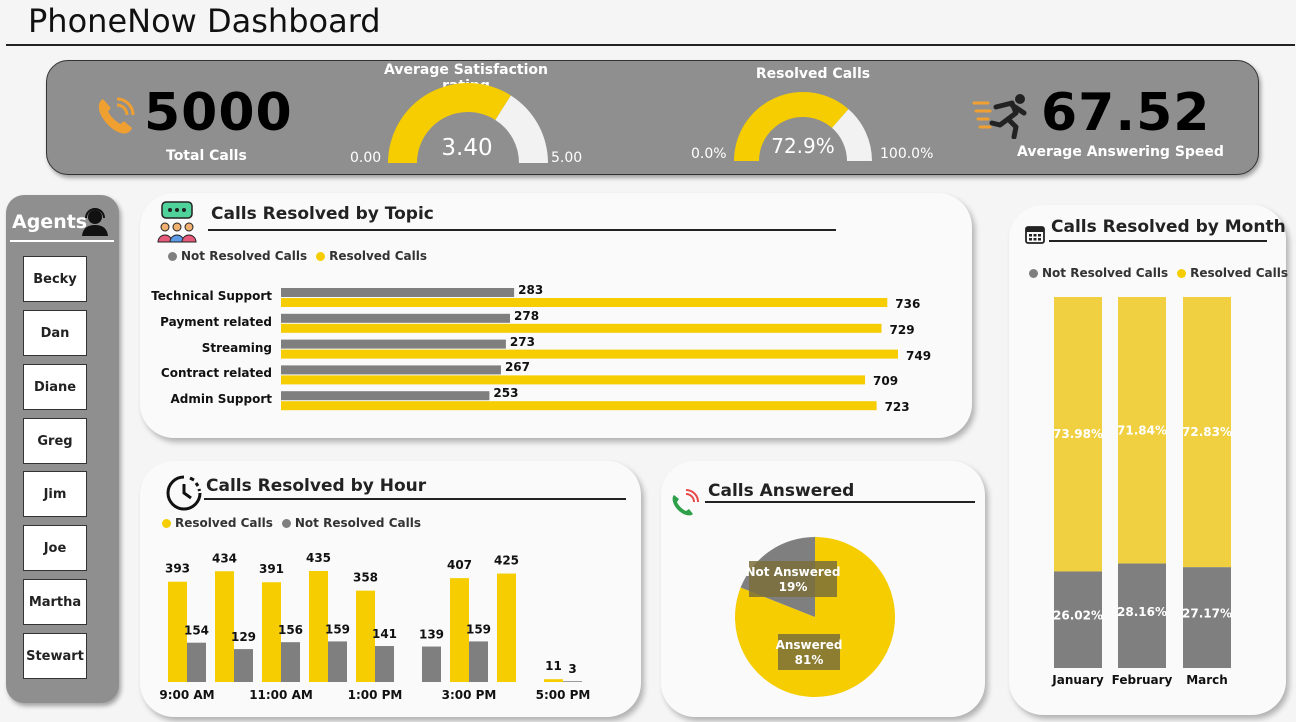 This screenshot has width=1296, height=722. I want to click on topic-category-label: Admin Support, so click(221, 399).